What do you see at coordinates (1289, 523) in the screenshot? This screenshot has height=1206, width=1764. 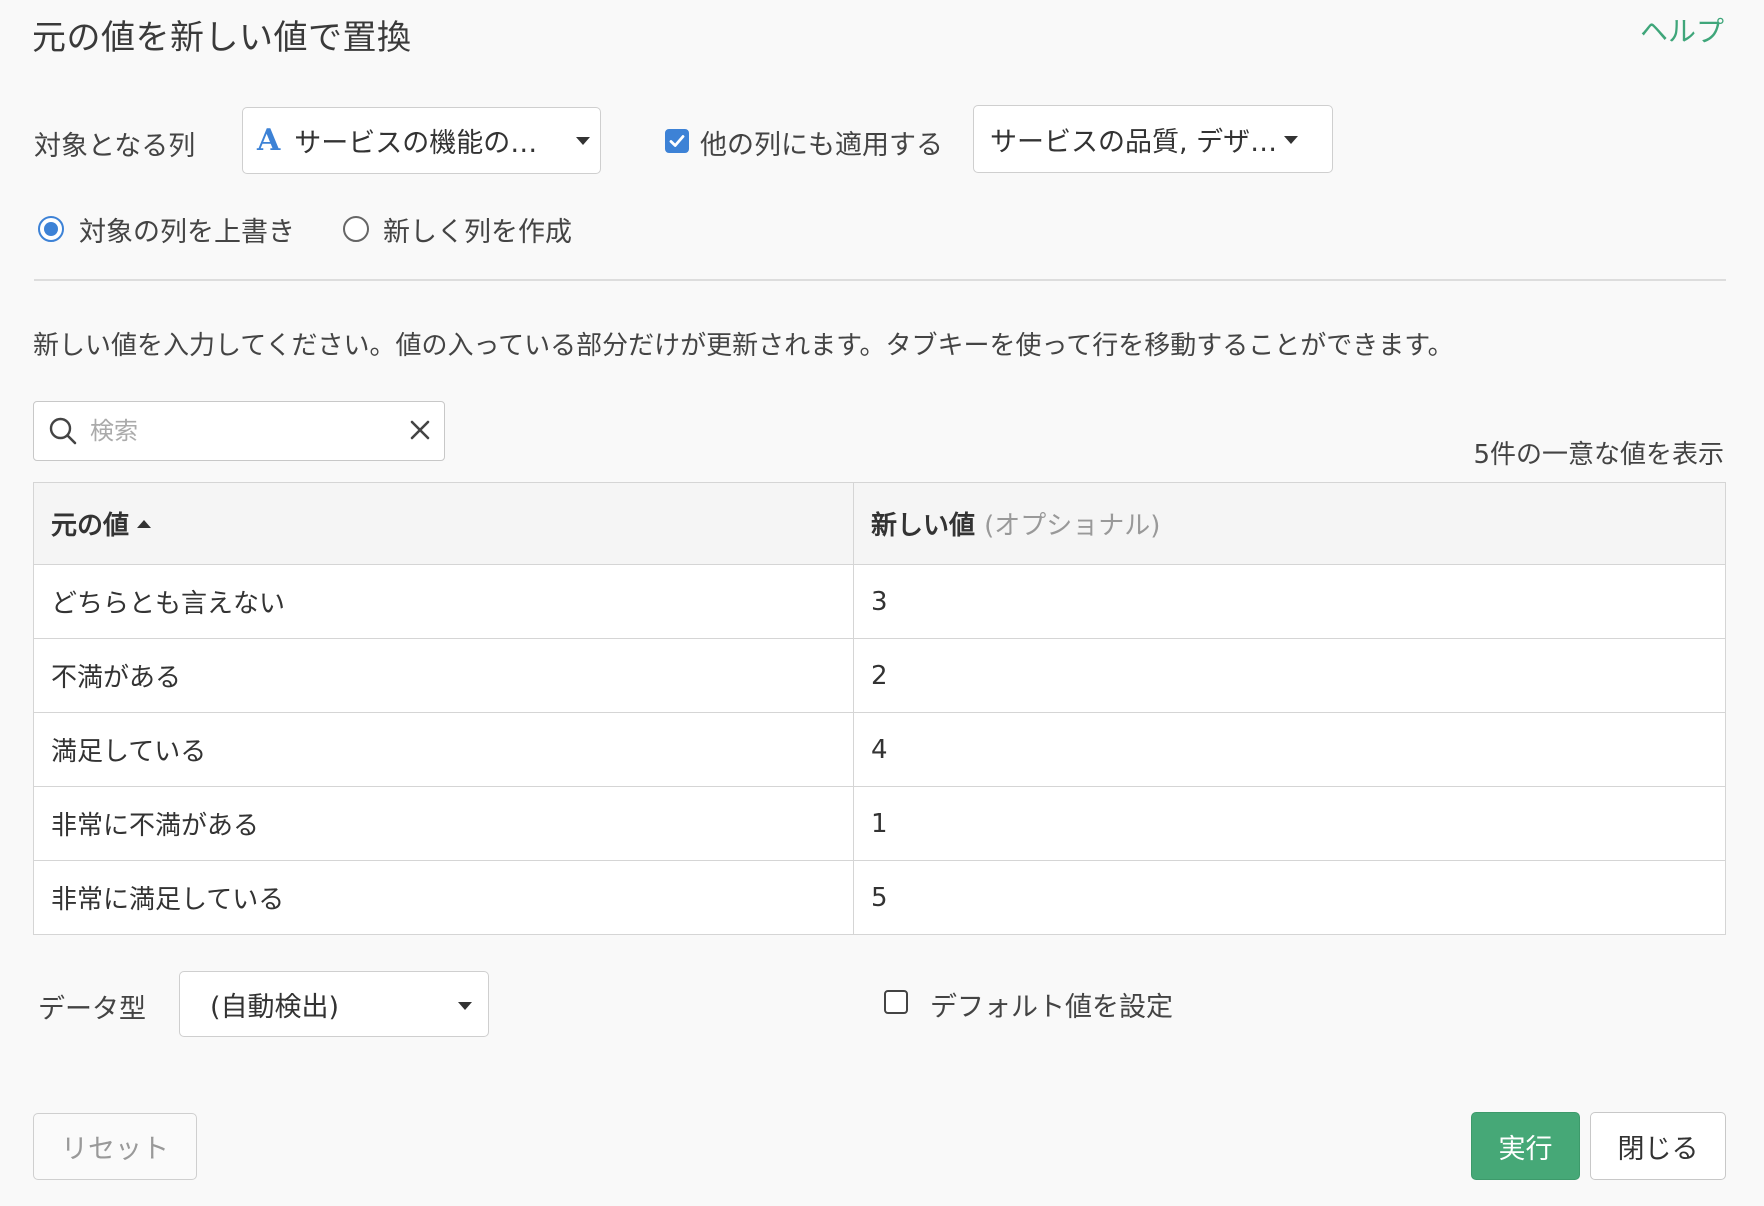 I see `column-header-new: 新しい値 (オプショナル)` at bounding box center [1289, 523].